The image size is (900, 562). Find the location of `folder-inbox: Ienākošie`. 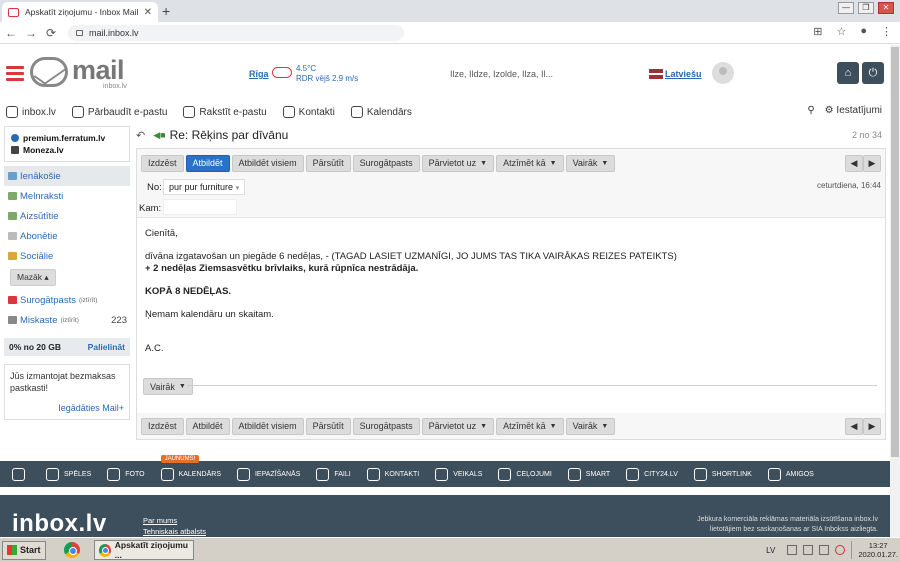

folder-inbox: Ienākošie is located at coordinates (67, 176).